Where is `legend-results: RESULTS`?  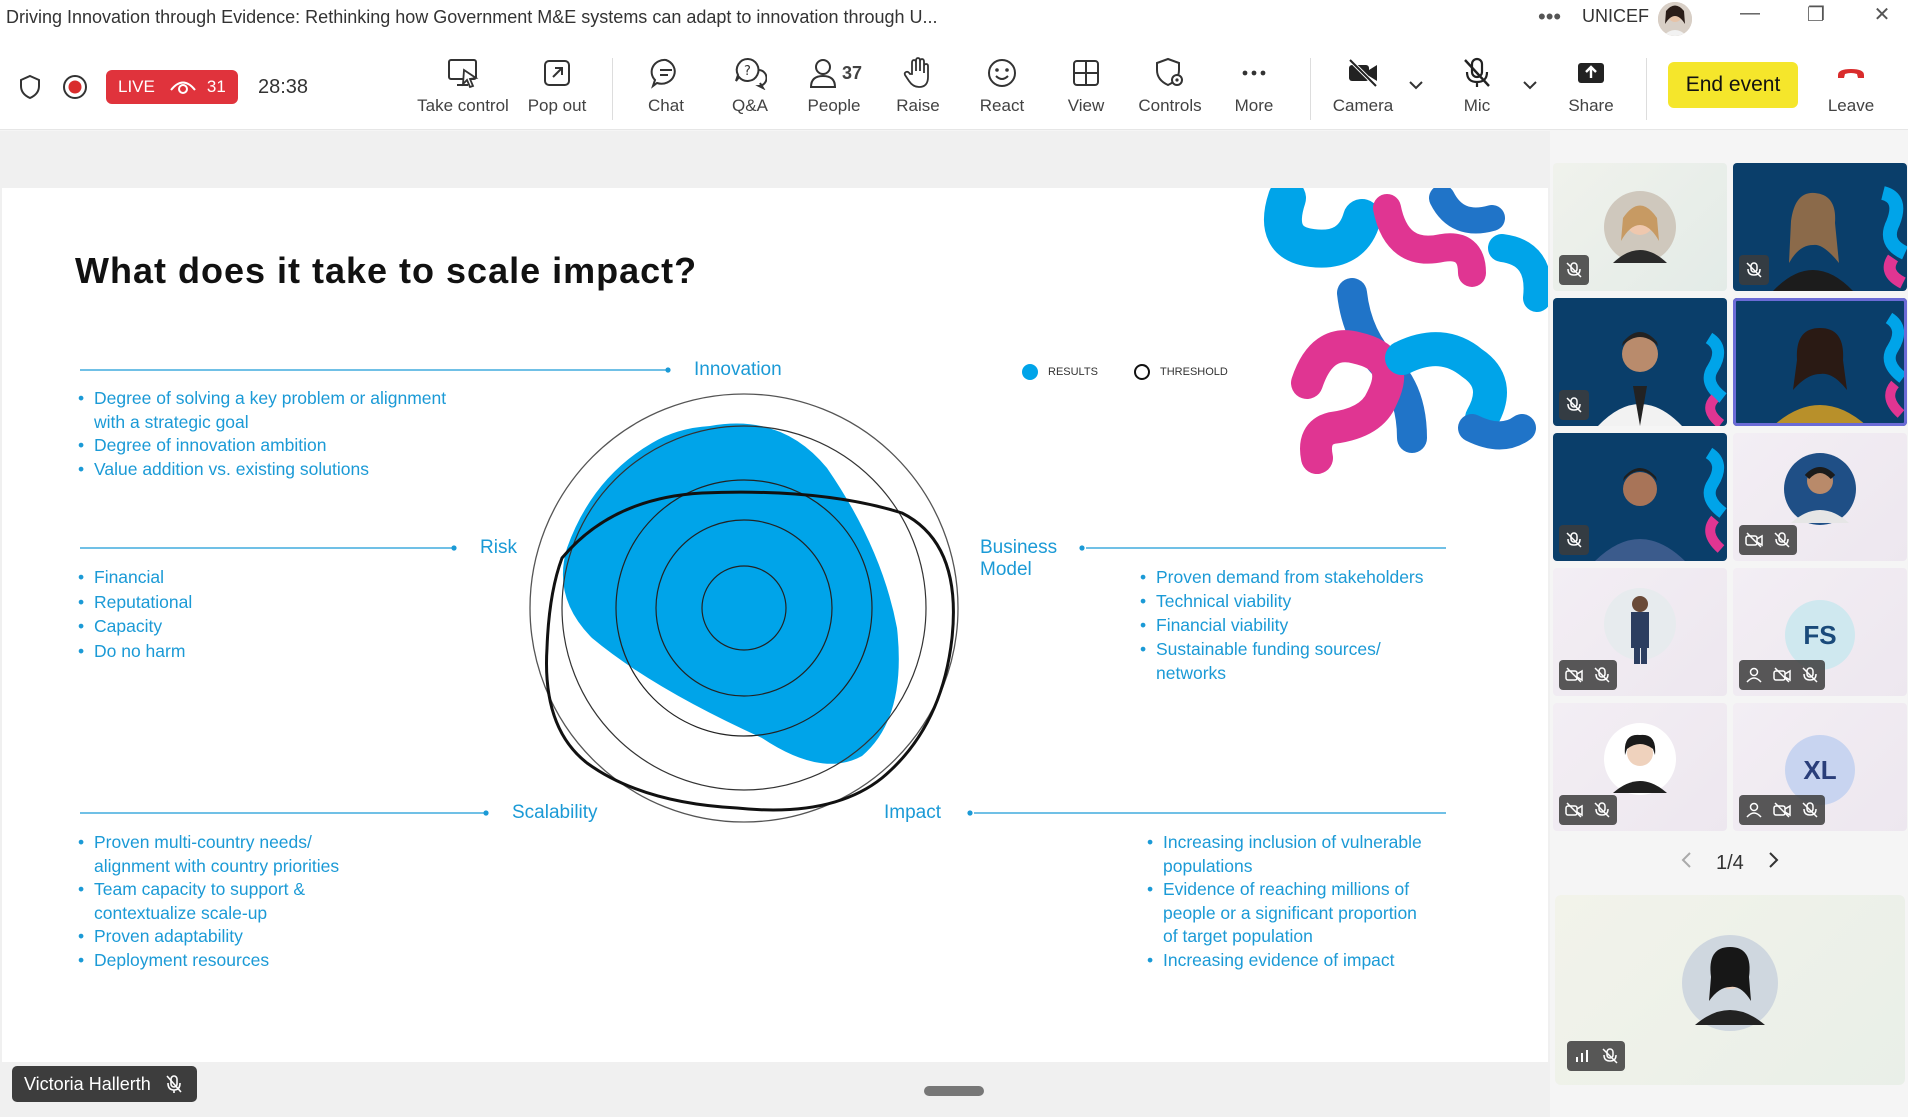 legend-results: RESULTS is located at coordinates (1060, 372).